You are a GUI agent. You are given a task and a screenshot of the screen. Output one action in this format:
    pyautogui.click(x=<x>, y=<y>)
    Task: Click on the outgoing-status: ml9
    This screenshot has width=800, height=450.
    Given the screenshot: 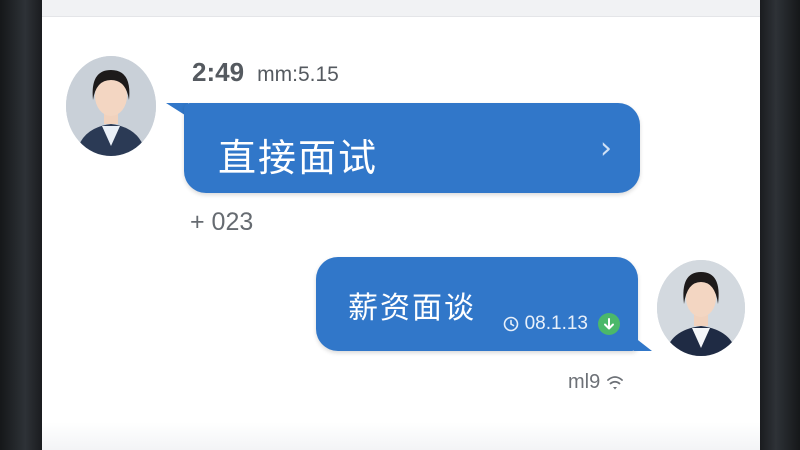 What is the action you would take?
    pyautogui.click(x=596, y=382)
    